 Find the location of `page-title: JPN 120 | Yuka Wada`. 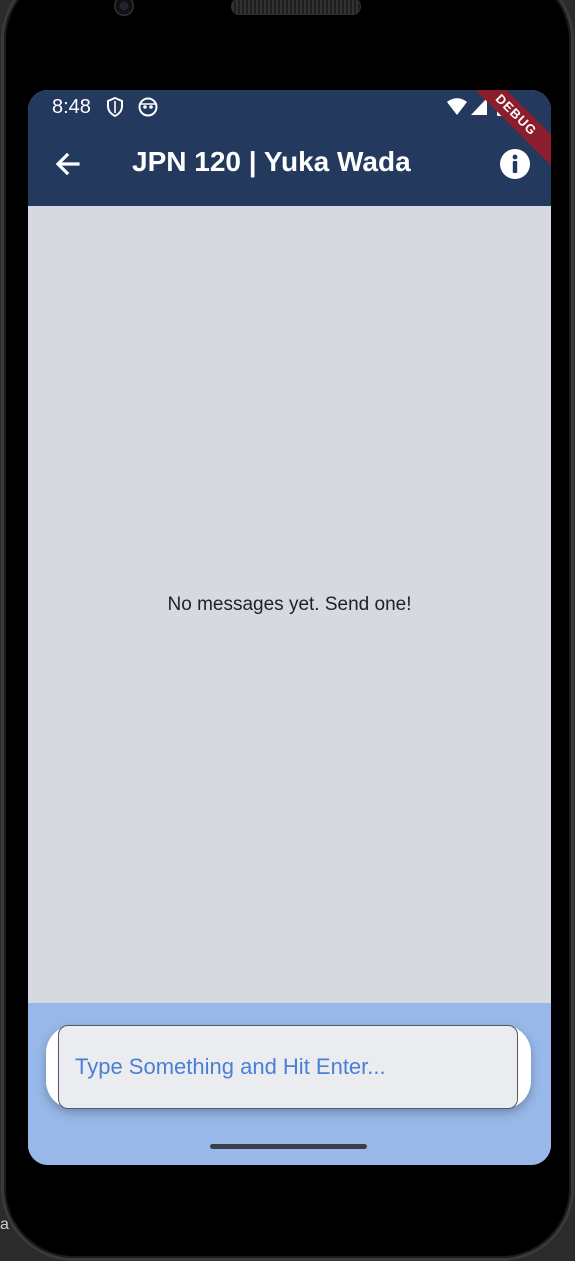

page-title: JPN 120 | Yuka Wada is located at coordinates (271, 161).